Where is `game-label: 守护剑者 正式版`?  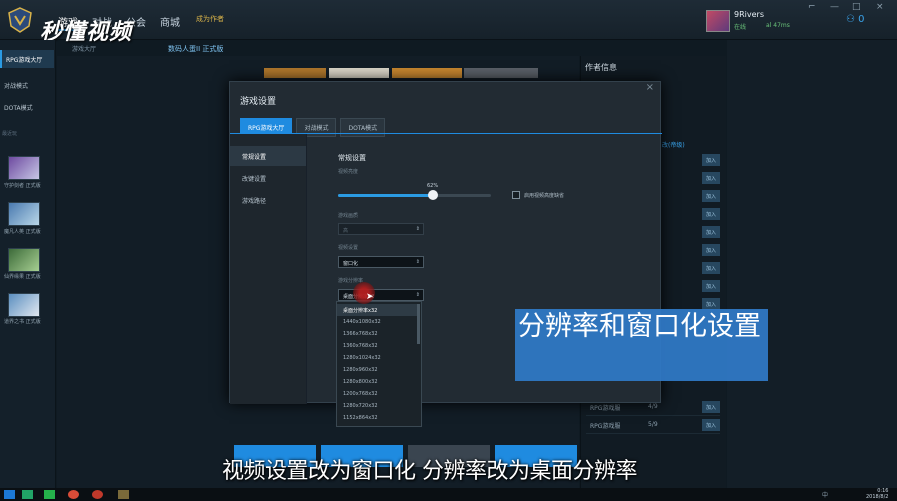 game-label: 守护剑者 正式版 is located at coordinates (22, 186).